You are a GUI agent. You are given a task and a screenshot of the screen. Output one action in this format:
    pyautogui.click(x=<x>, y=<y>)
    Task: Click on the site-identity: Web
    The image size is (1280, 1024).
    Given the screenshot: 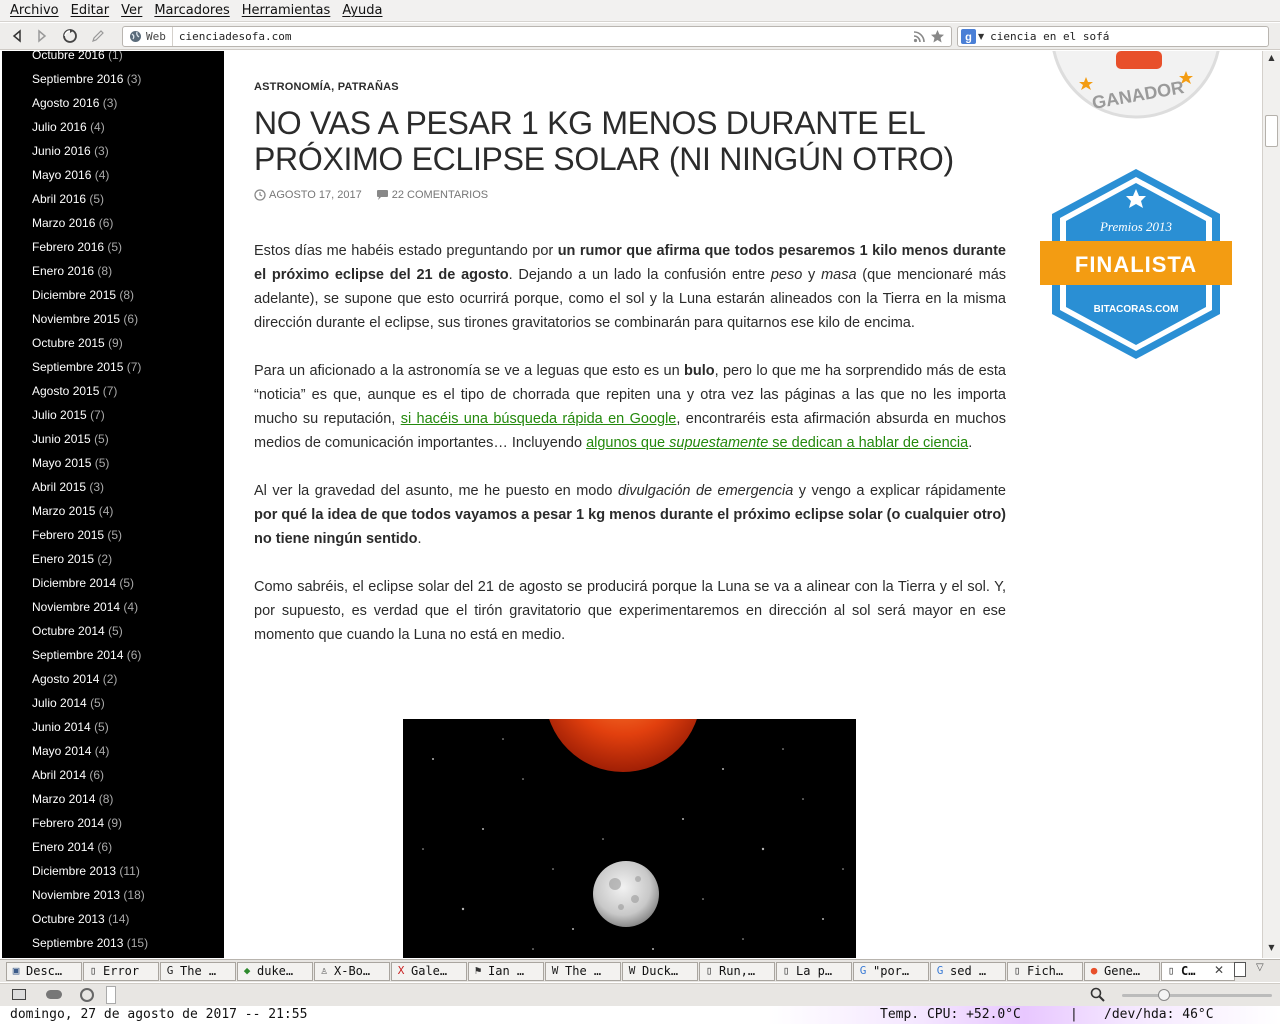 What is the action you would take?
    pyautogui.click(x=148, y=36)
    